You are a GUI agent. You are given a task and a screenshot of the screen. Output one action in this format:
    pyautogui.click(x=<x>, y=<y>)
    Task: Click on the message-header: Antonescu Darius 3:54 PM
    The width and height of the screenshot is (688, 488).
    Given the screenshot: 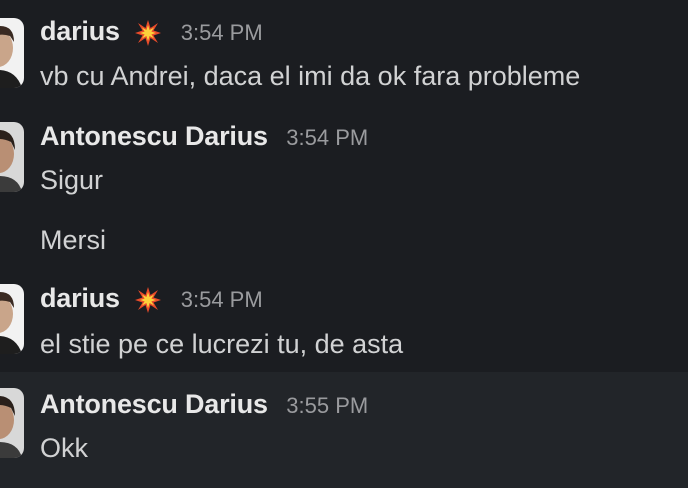 What is the action you would take?
    pyautogui.click(x=204, y=138)
    